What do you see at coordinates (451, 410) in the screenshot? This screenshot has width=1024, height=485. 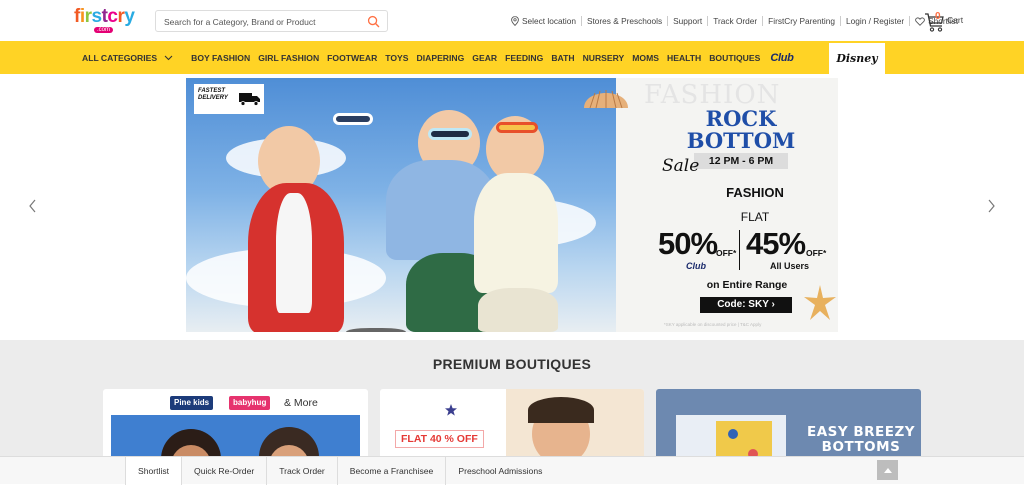 I see `star-icon` at bounding box center [451, 410].